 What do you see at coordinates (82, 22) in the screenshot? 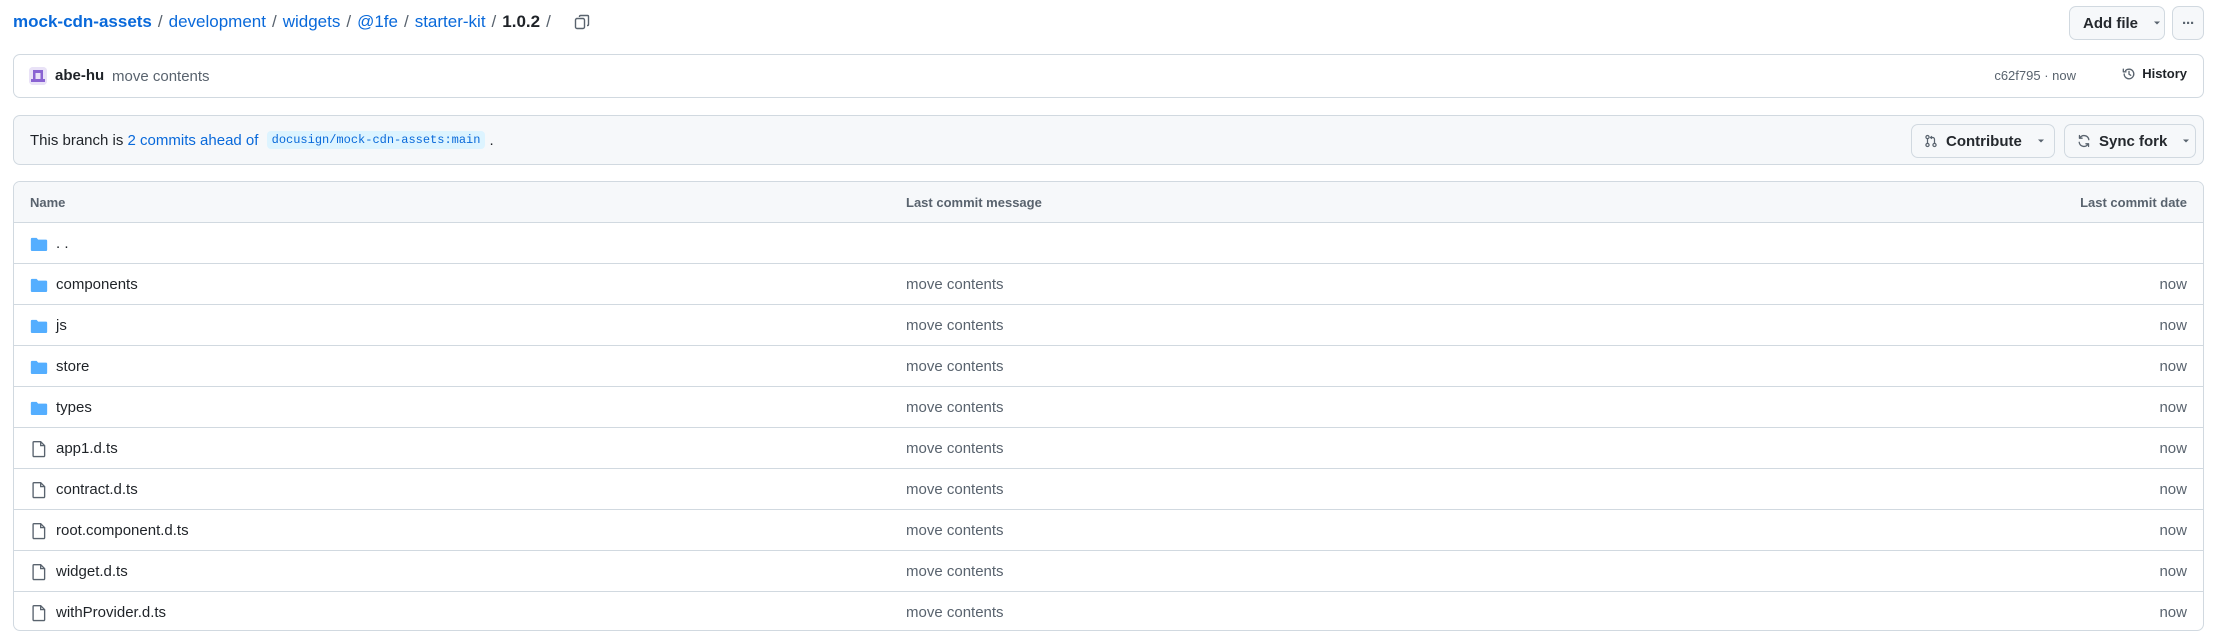
I see `breadcrumb-repo-link: mock-cdn-assets` at bounding box center [82, 22].